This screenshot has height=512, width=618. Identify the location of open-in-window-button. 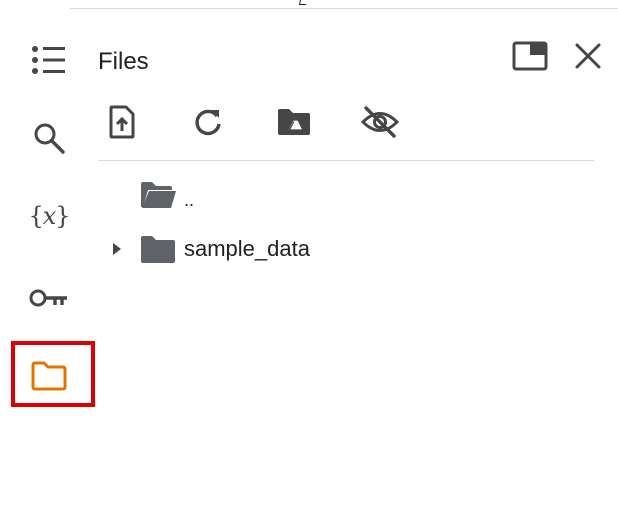
(530, 58).